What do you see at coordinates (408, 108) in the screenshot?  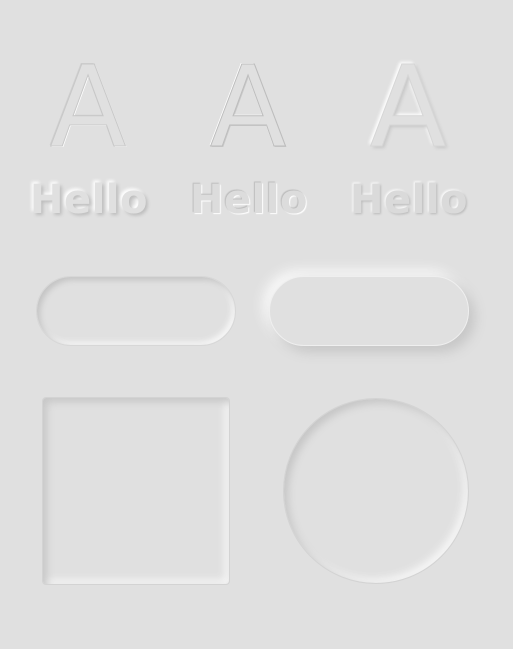 I see `letter-a-raised: A` at bounding box center [408, 108].